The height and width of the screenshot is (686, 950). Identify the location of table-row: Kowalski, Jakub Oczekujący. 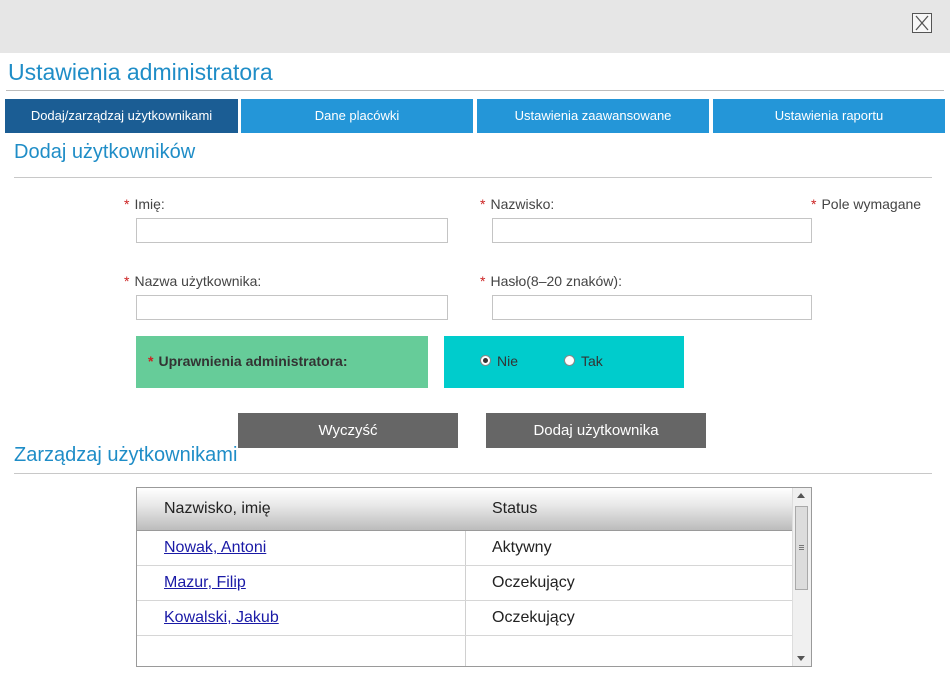
(465, 618).